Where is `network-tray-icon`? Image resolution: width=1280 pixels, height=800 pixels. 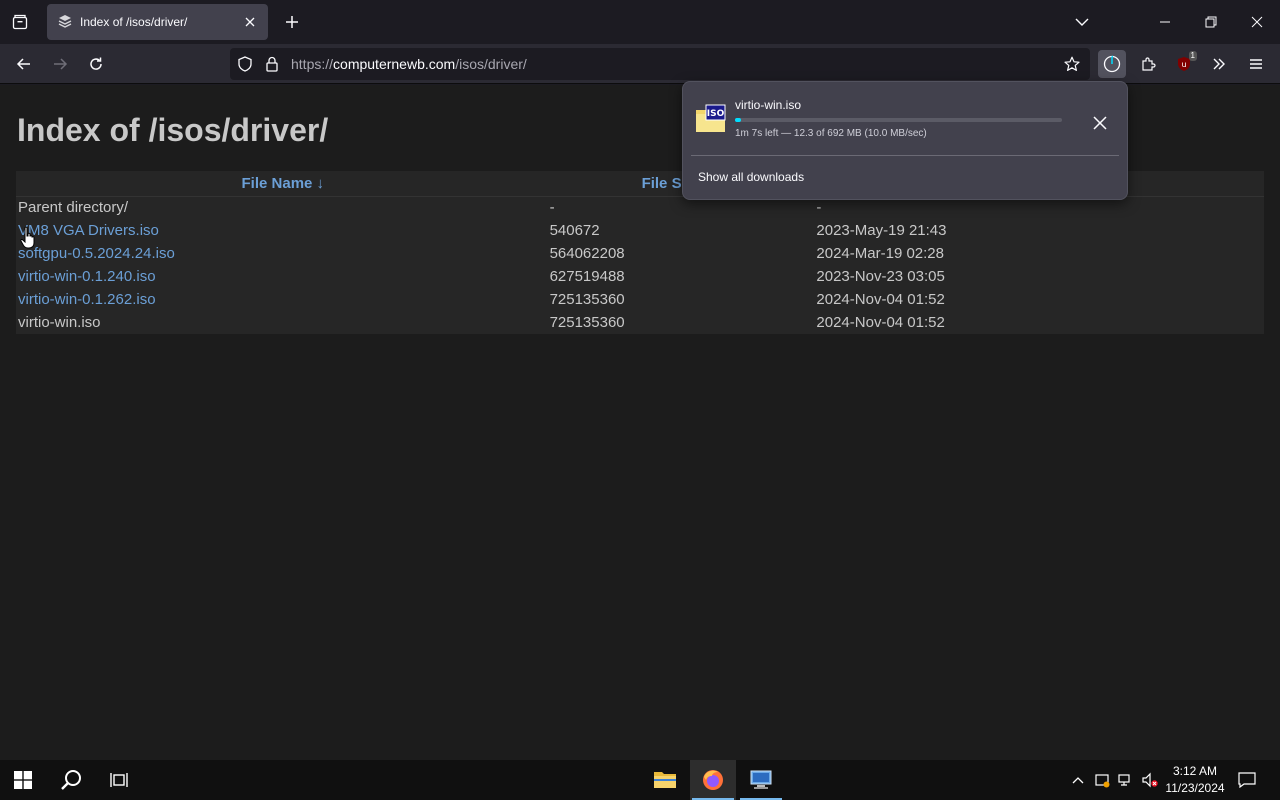
network-tray-icon is located at coordinates (1126, 780).